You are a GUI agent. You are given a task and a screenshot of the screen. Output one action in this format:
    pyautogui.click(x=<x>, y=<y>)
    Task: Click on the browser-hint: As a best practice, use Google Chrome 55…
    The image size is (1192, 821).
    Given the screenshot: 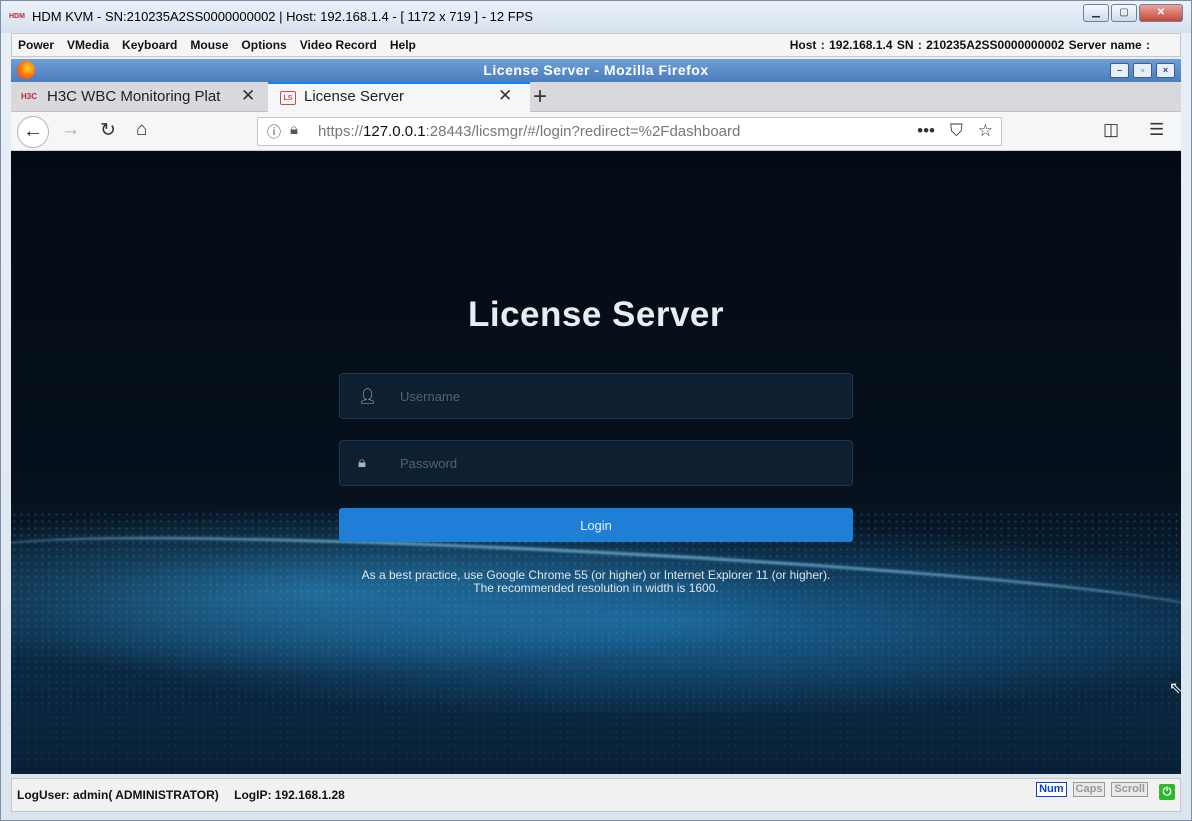 What is the action you would take?
    pyautogui.click(x=596, y=581)
    